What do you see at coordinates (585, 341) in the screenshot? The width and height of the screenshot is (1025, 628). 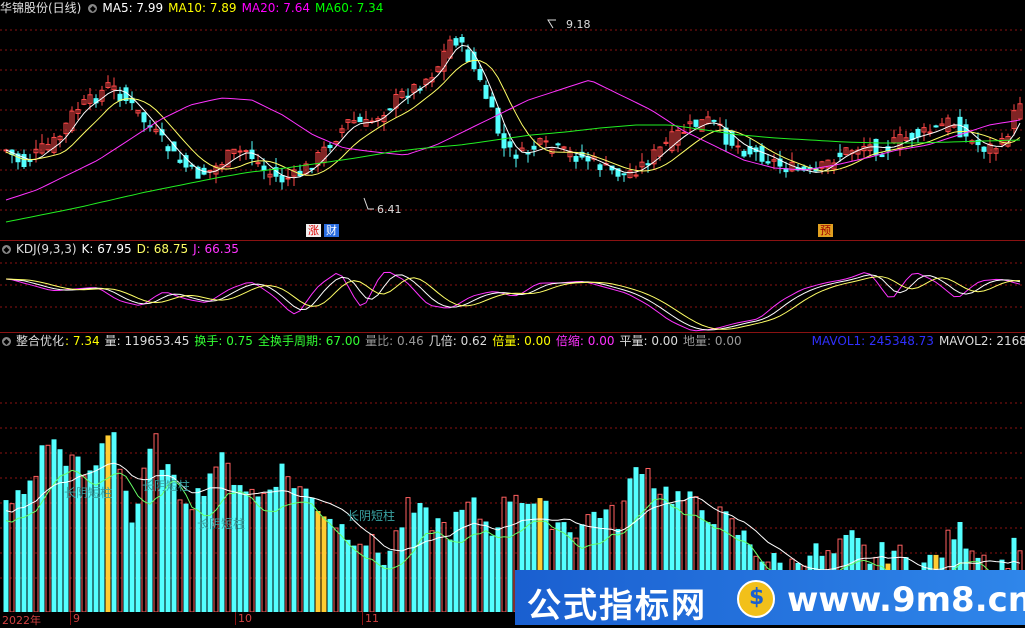 I see `vol-shrink: 倍缩: 0.00` at bounding box center [585, 341].